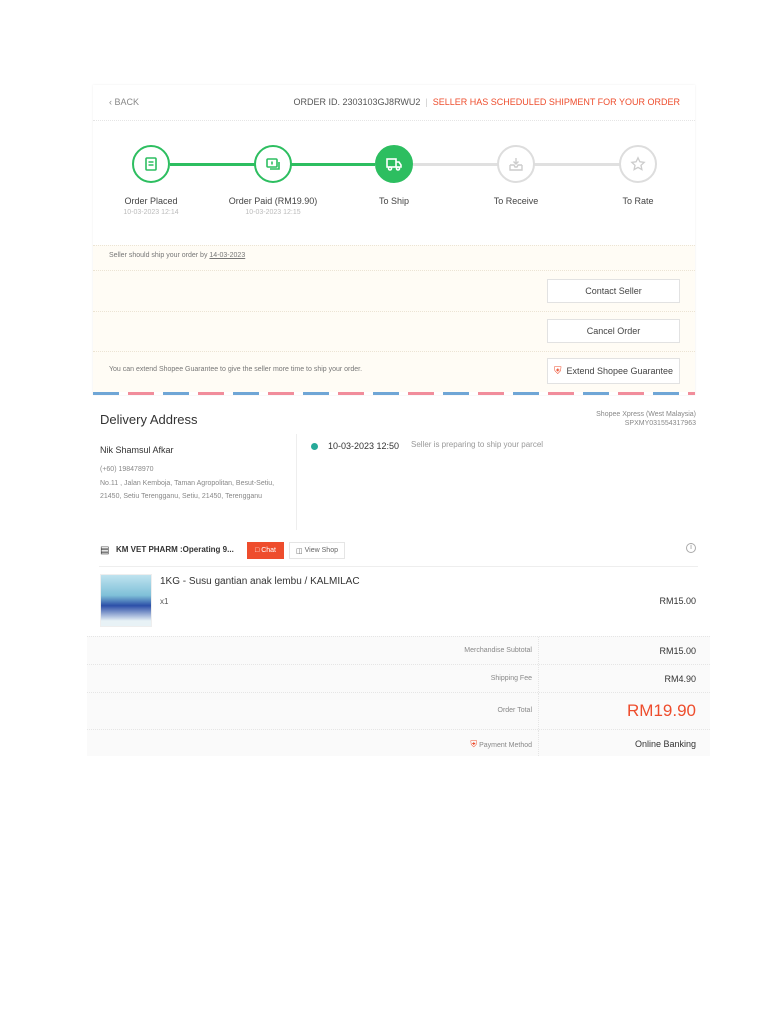 The image size is (768, 1024). What do you see at coordinates (127, 469) in the screenshot?
I see `recipient-phone: (+60) 198478970` at bounding box center [127, 469].